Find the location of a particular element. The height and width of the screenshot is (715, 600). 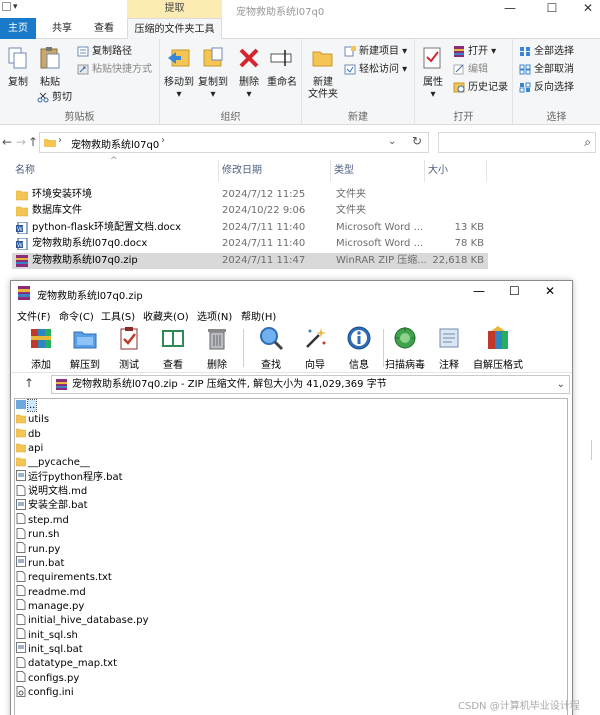

tool-delete-button: 删除 is located at coordinates (217, 348).